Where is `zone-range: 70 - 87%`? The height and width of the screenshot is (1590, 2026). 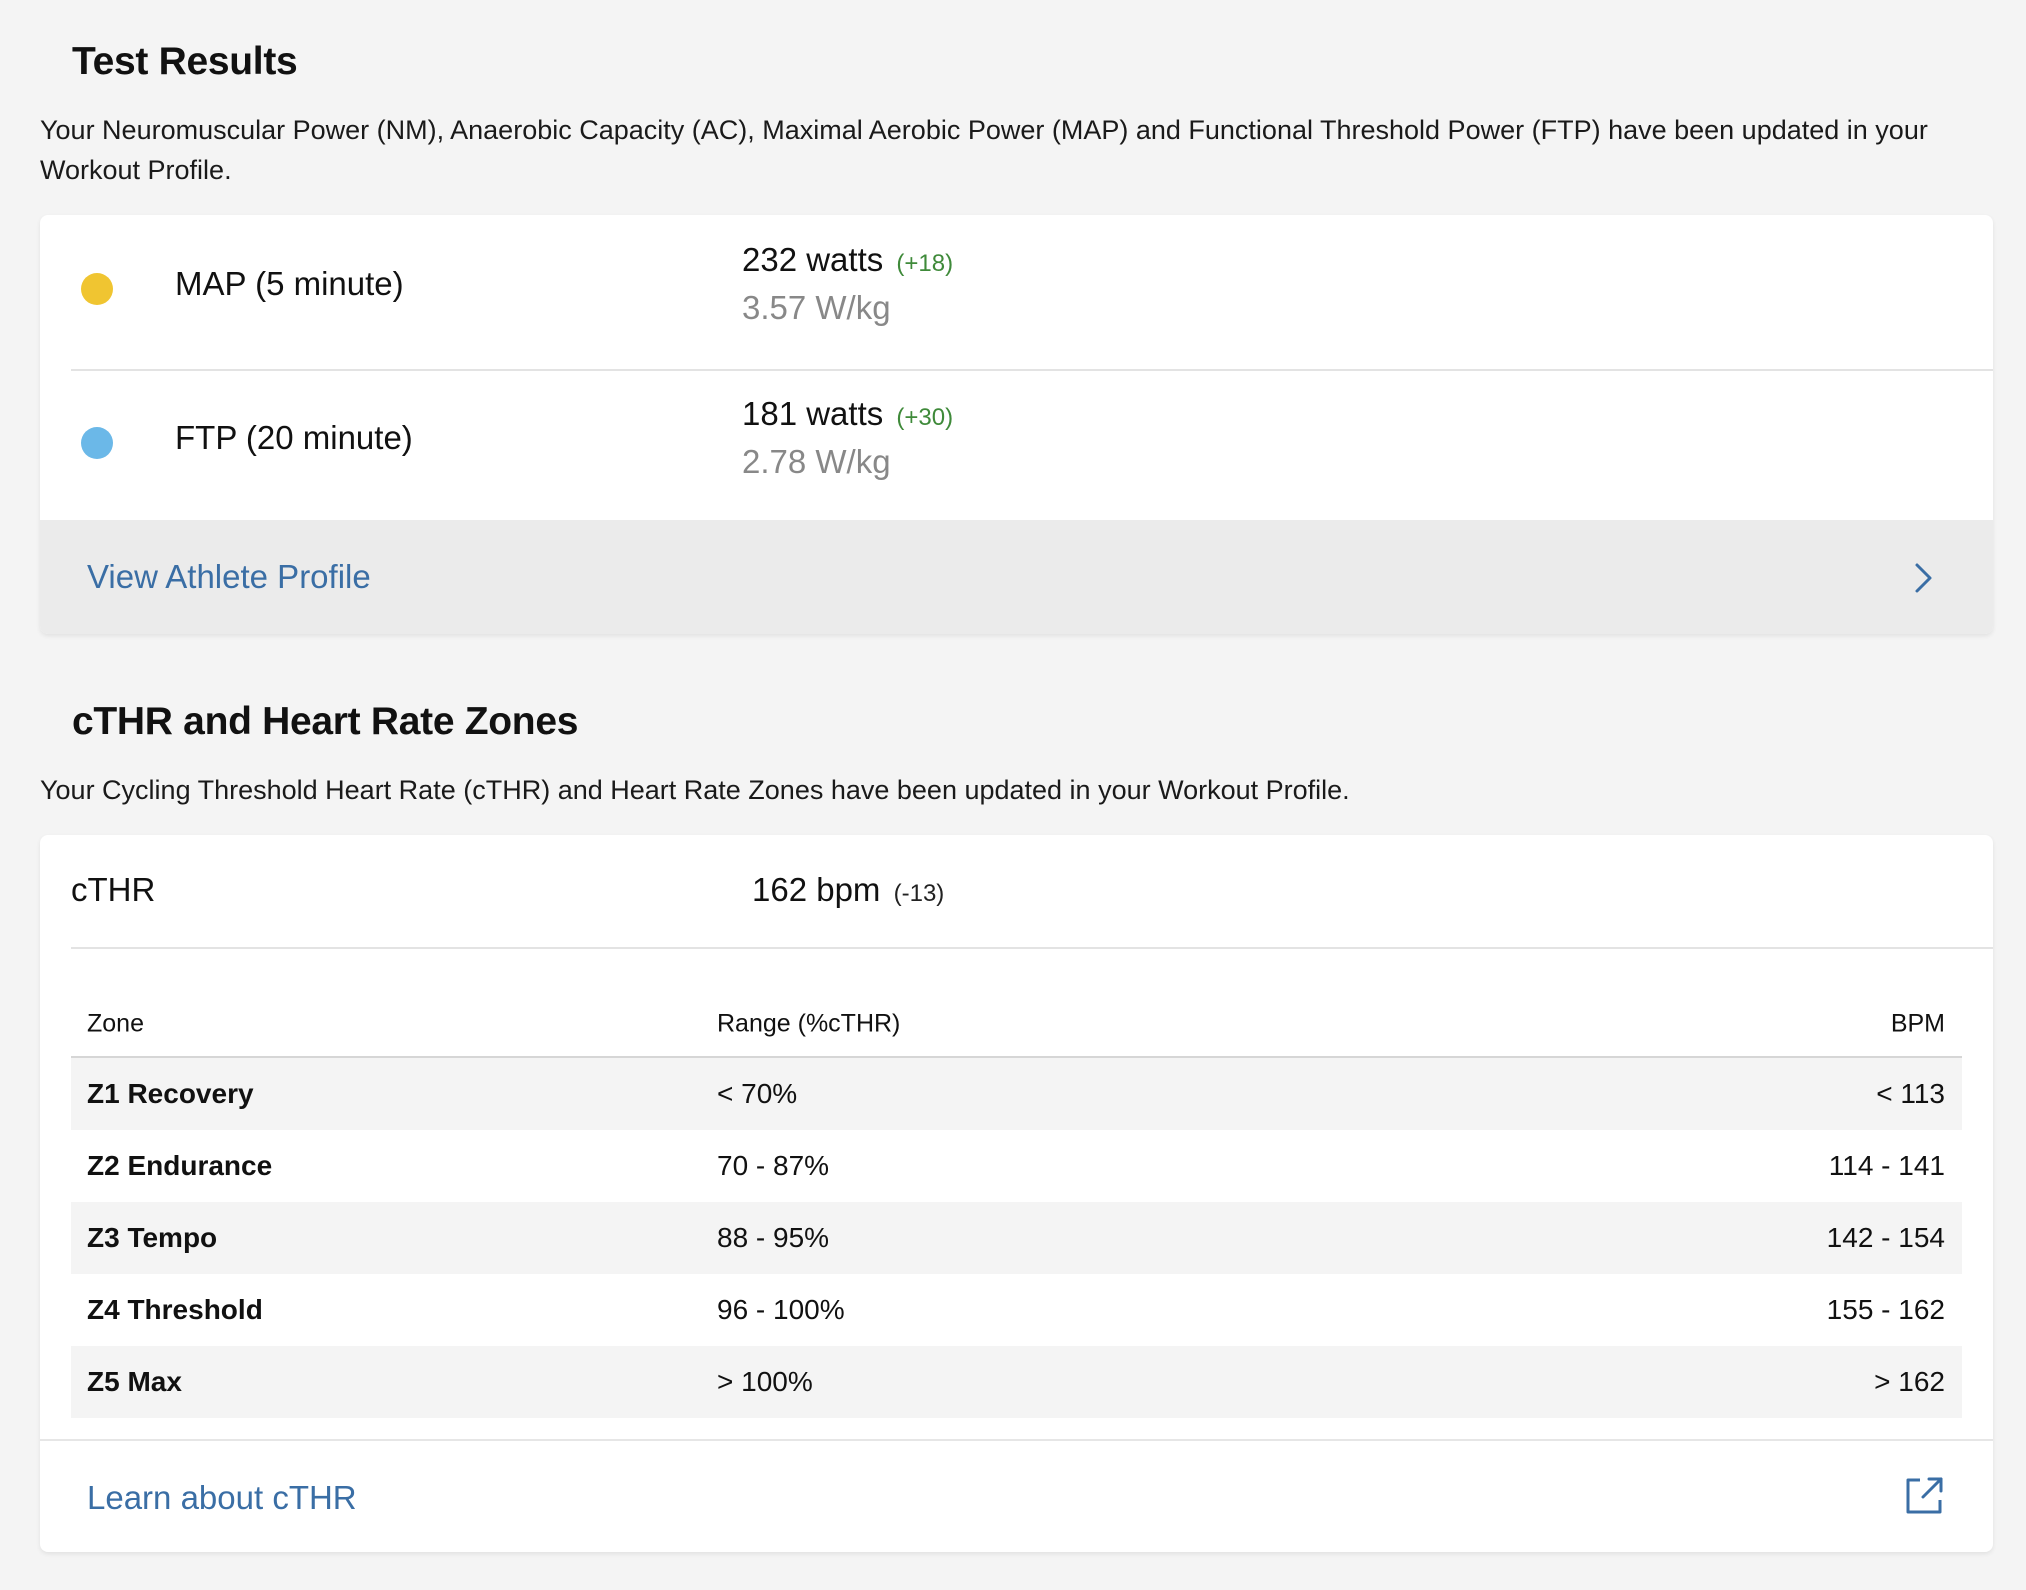 zone-range: 70 - 87% is located at coordinates (773, 1165).